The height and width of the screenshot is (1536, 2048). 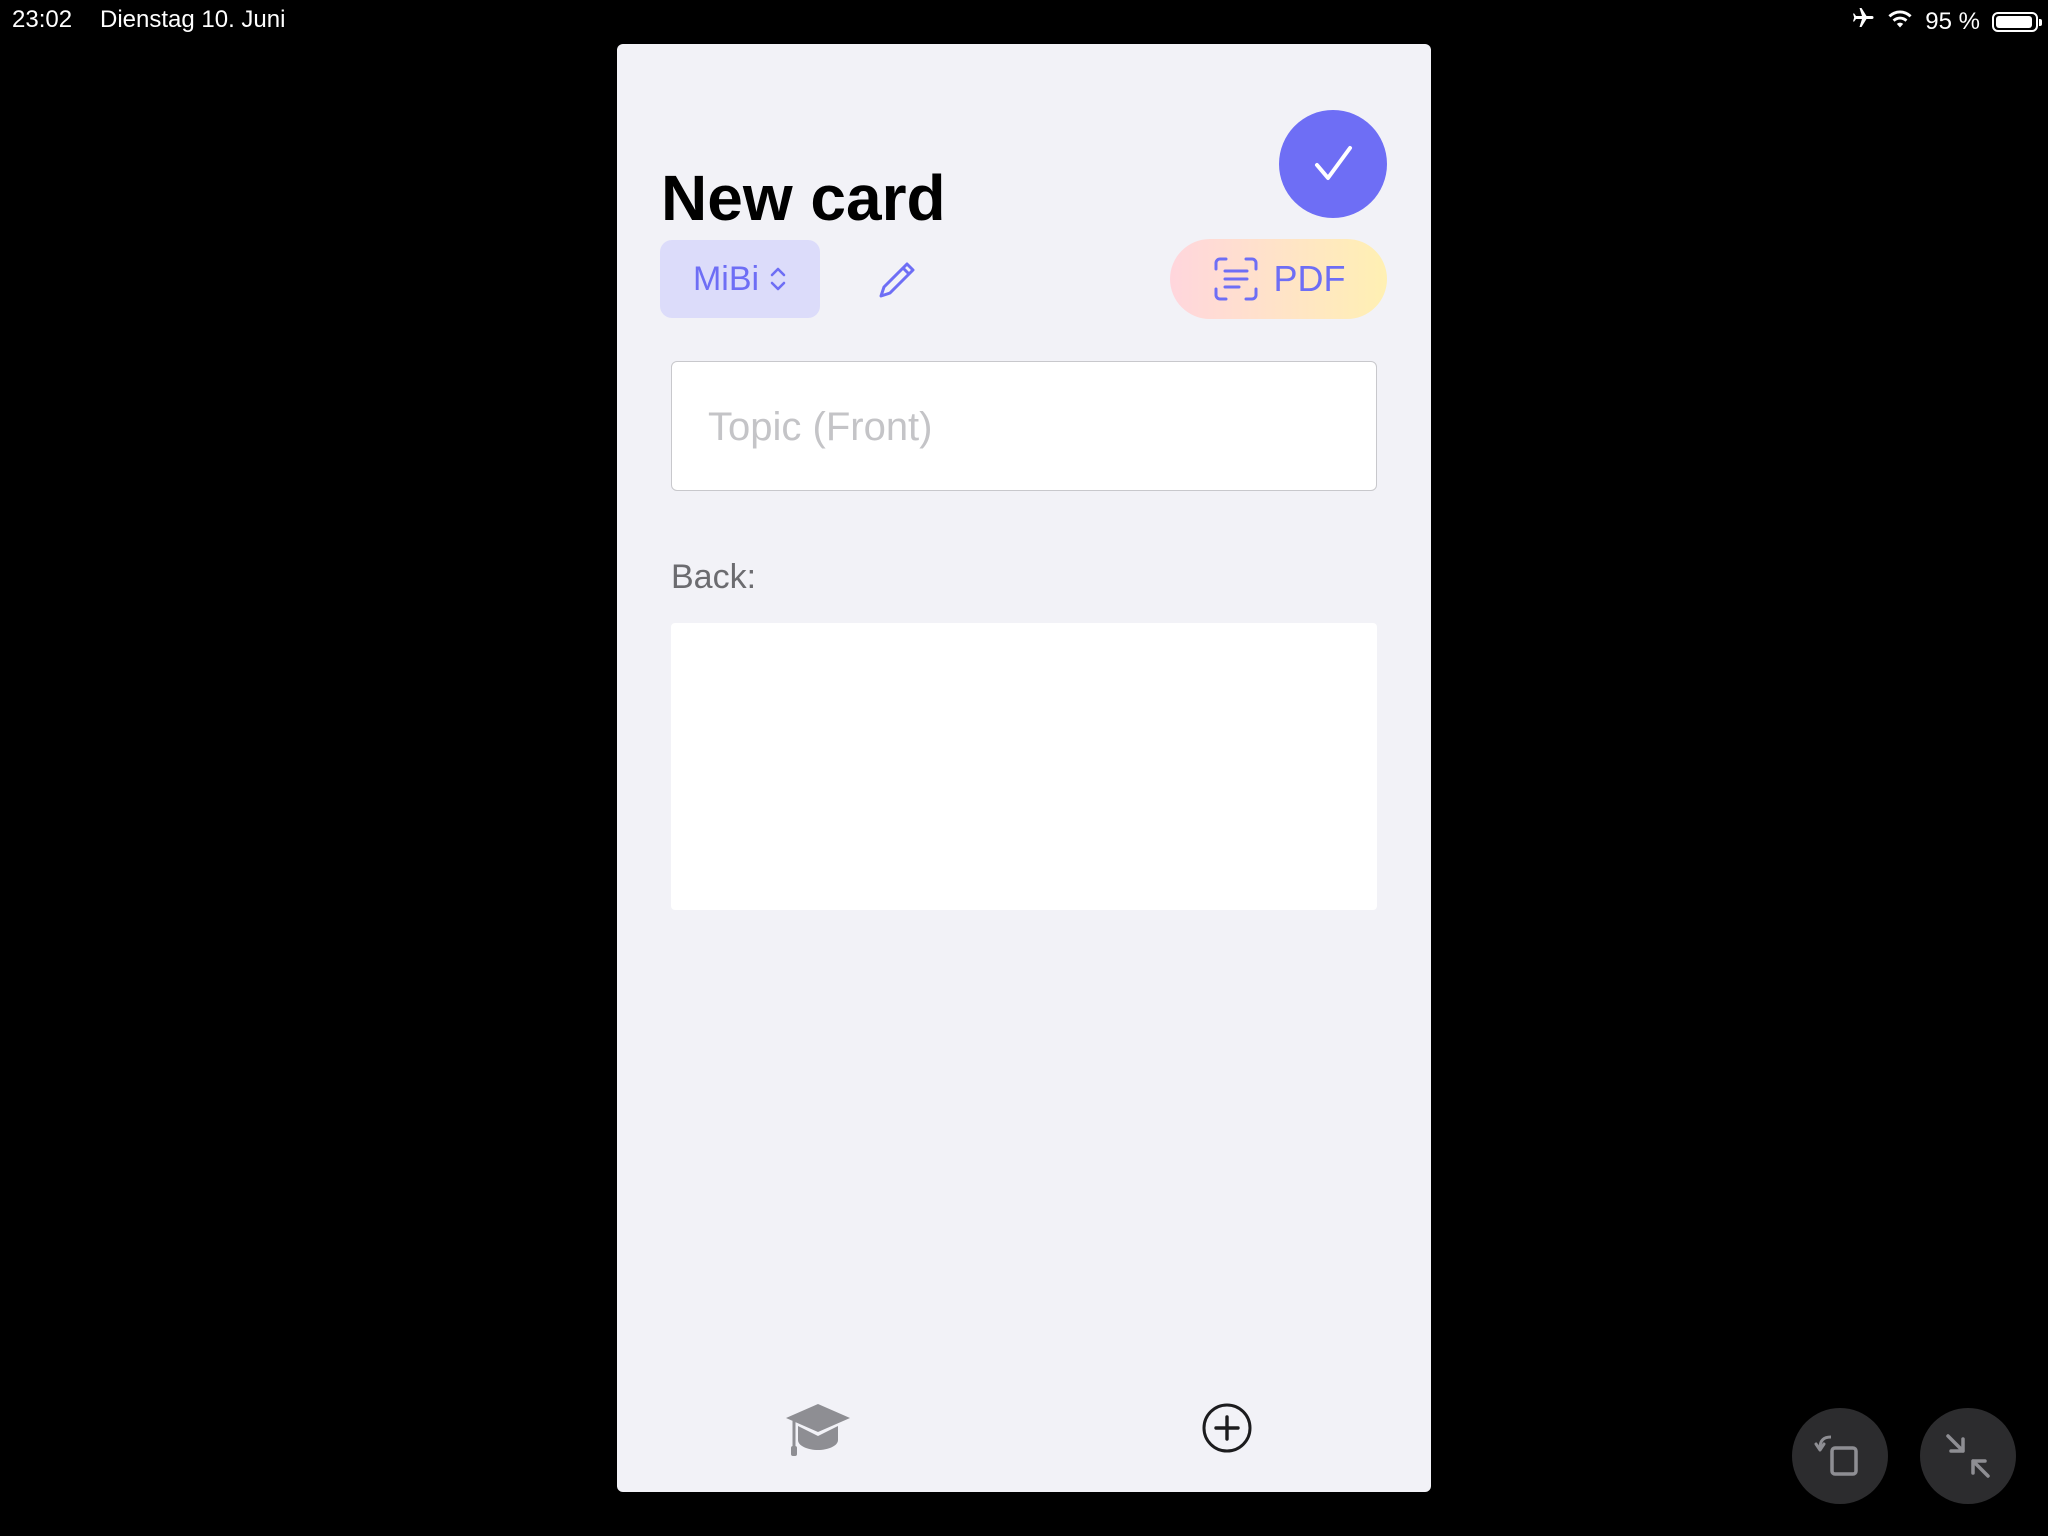 I want to click on back-label: Back:, so click(x=714, y=577).